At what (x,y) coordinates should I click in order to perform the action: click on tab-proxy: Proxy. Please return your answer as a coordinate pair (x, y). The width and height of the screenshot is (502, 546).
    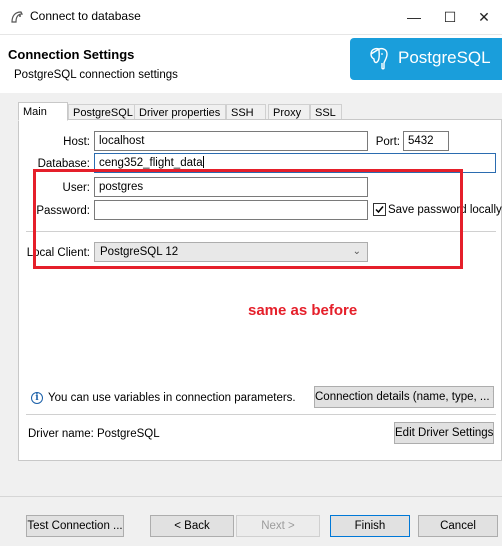
    Looking at the image, I should click on (289, 112).